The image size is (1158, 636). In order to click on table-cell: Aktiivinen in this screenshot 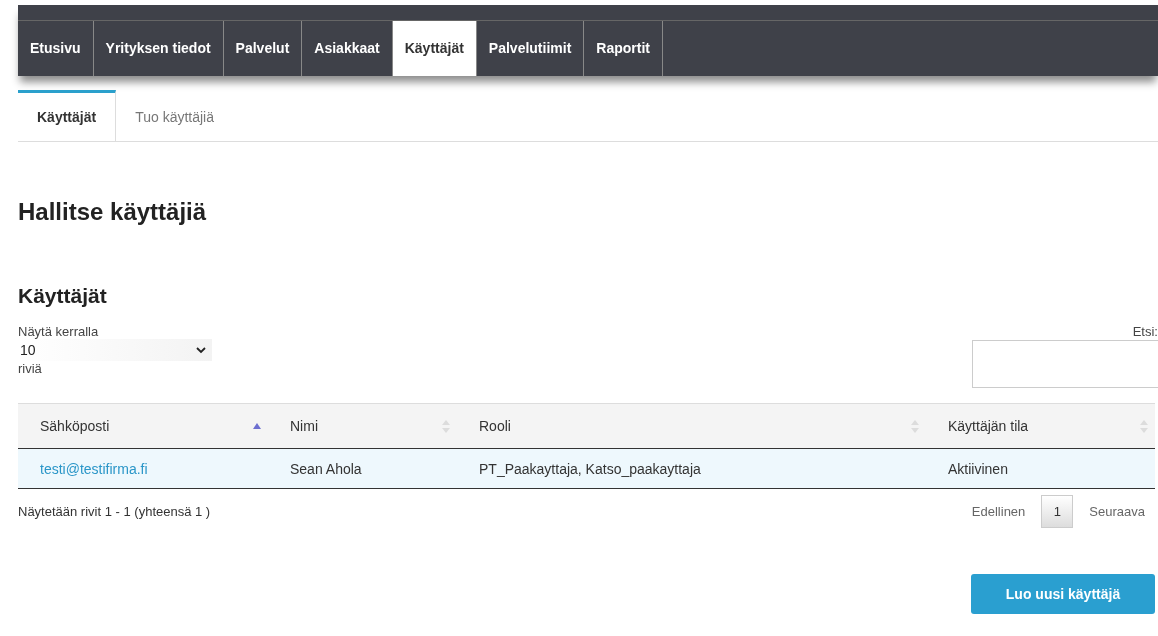, I will do `click(978, 468)`.